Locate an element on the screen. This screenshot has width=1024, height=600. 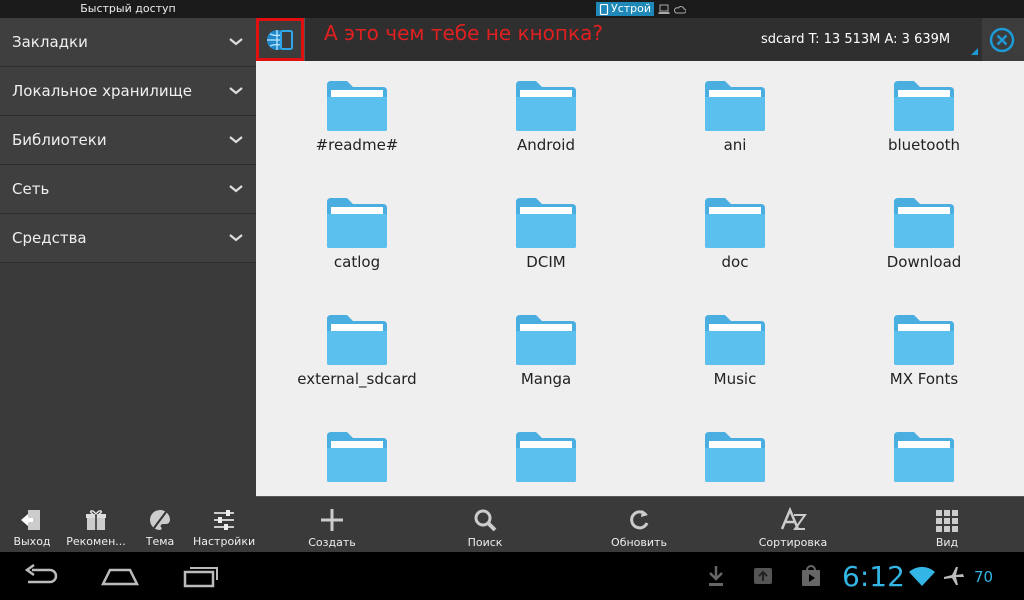
play-store-icon is located at coordinates (811, 575).